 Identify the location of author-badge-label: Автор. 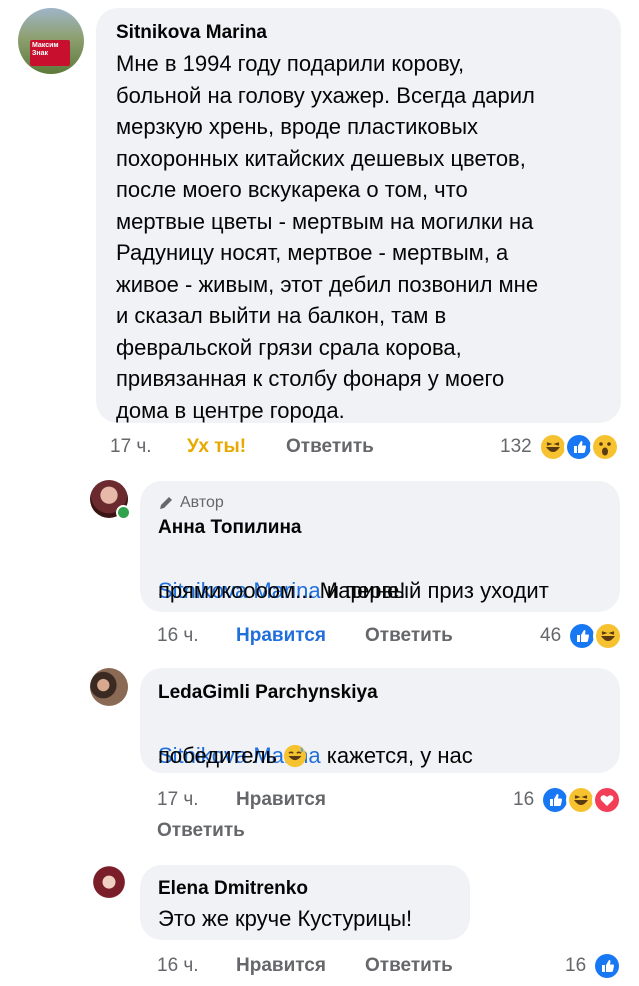
(202, 502).